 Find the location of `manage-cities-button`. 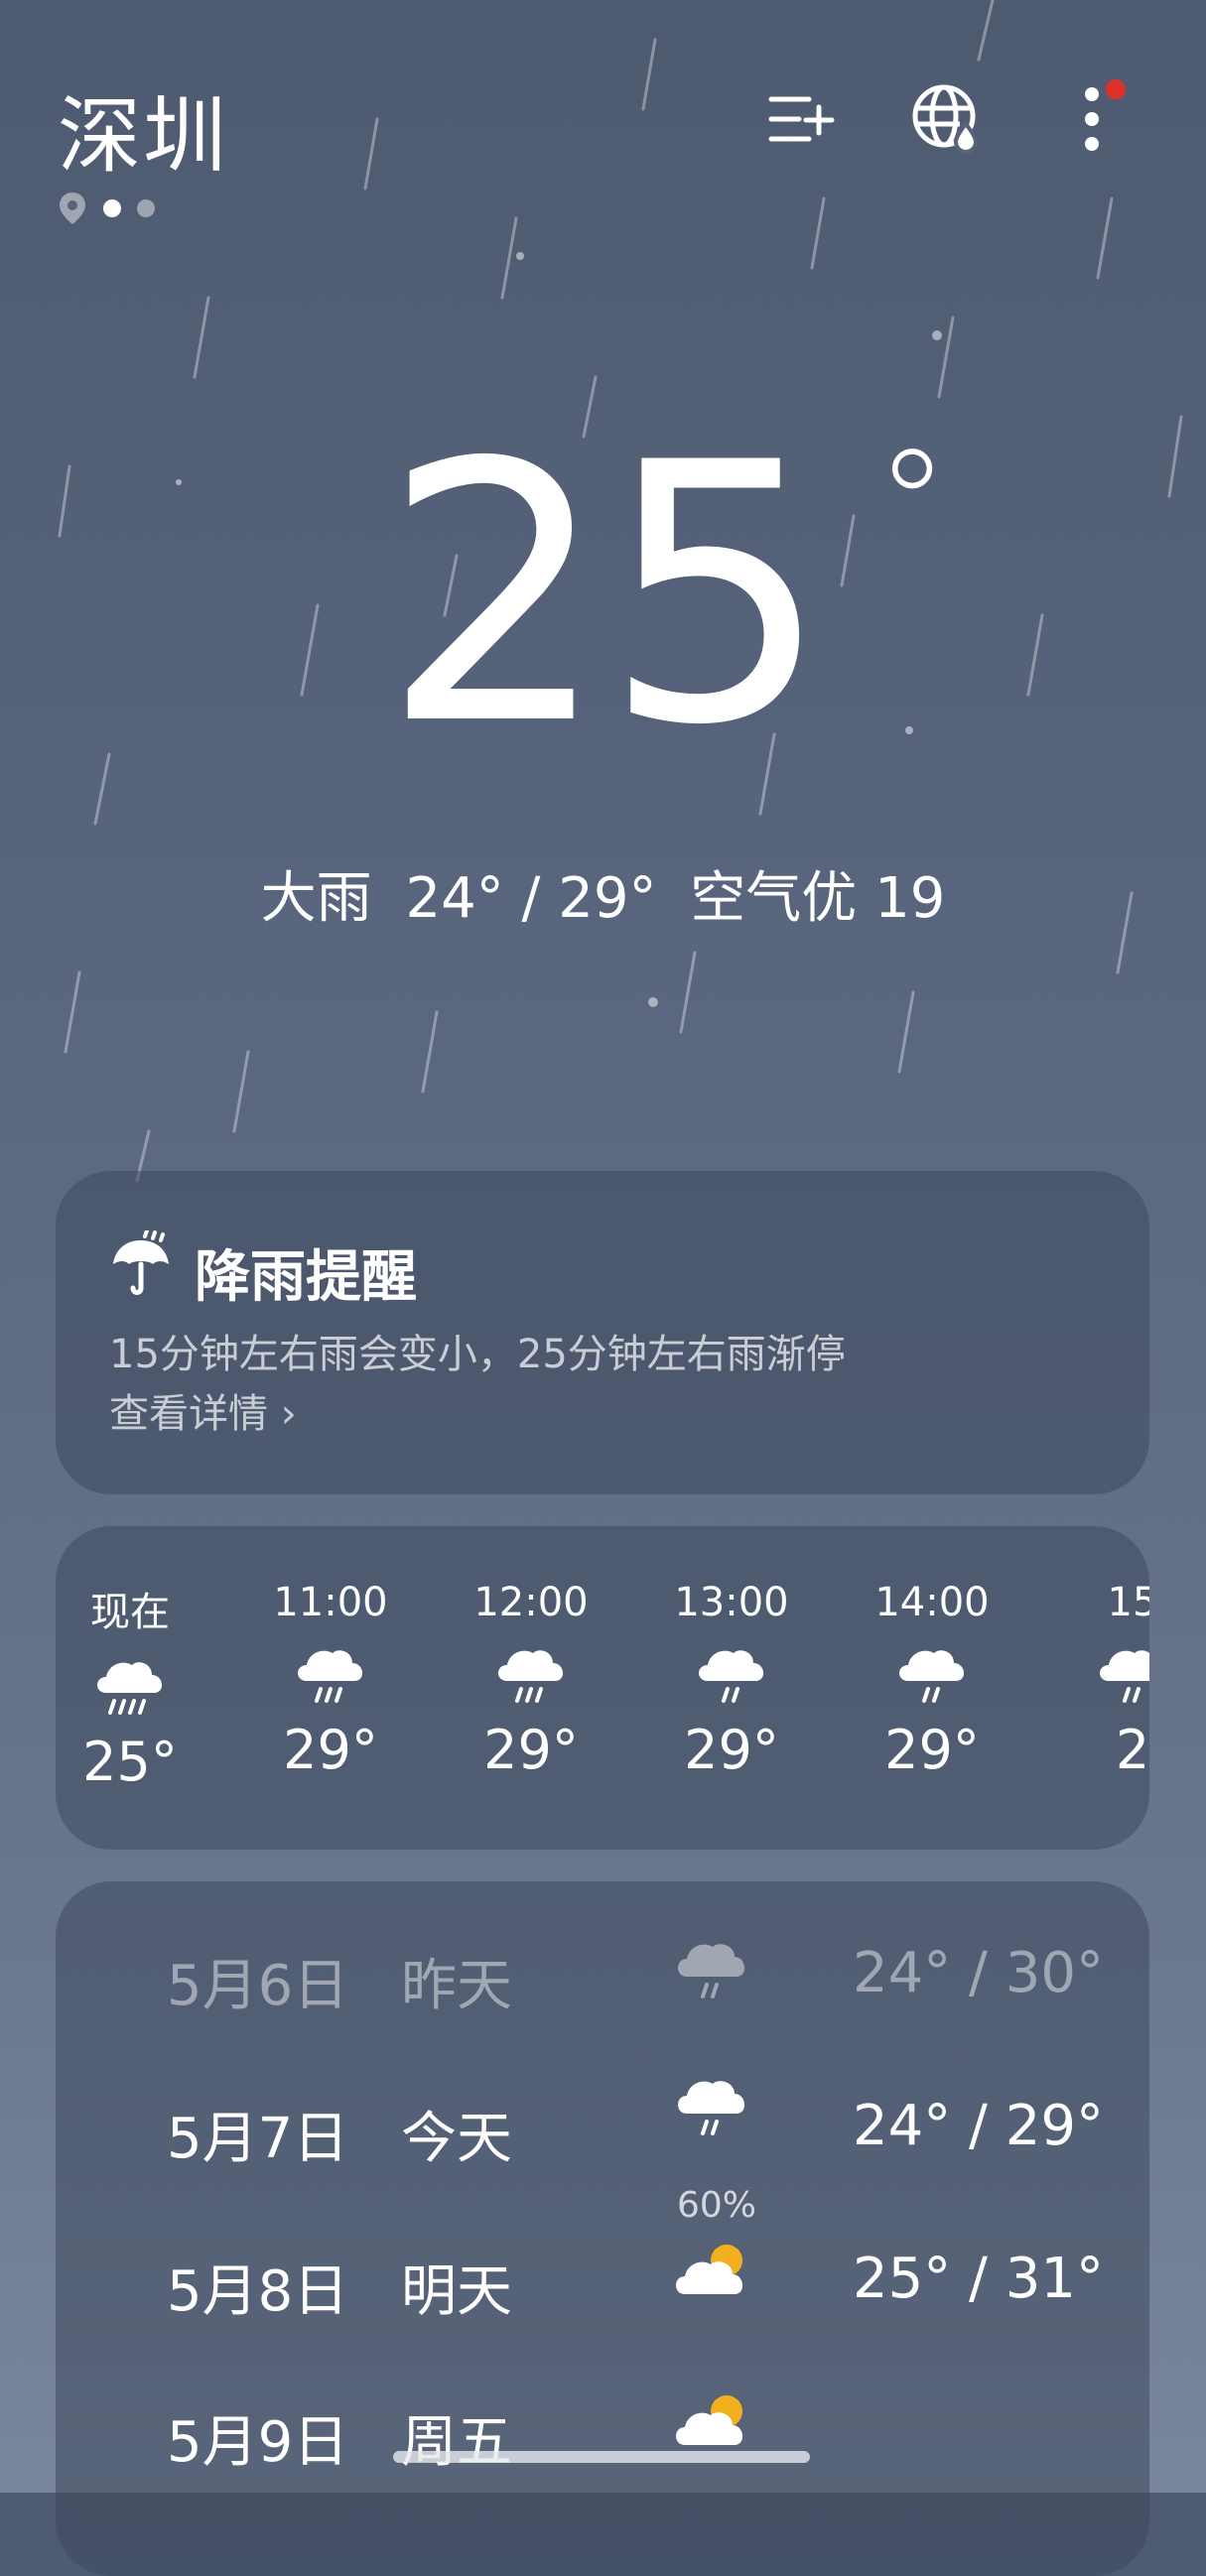

manage-cities-button is located at coordinates (800, 119).